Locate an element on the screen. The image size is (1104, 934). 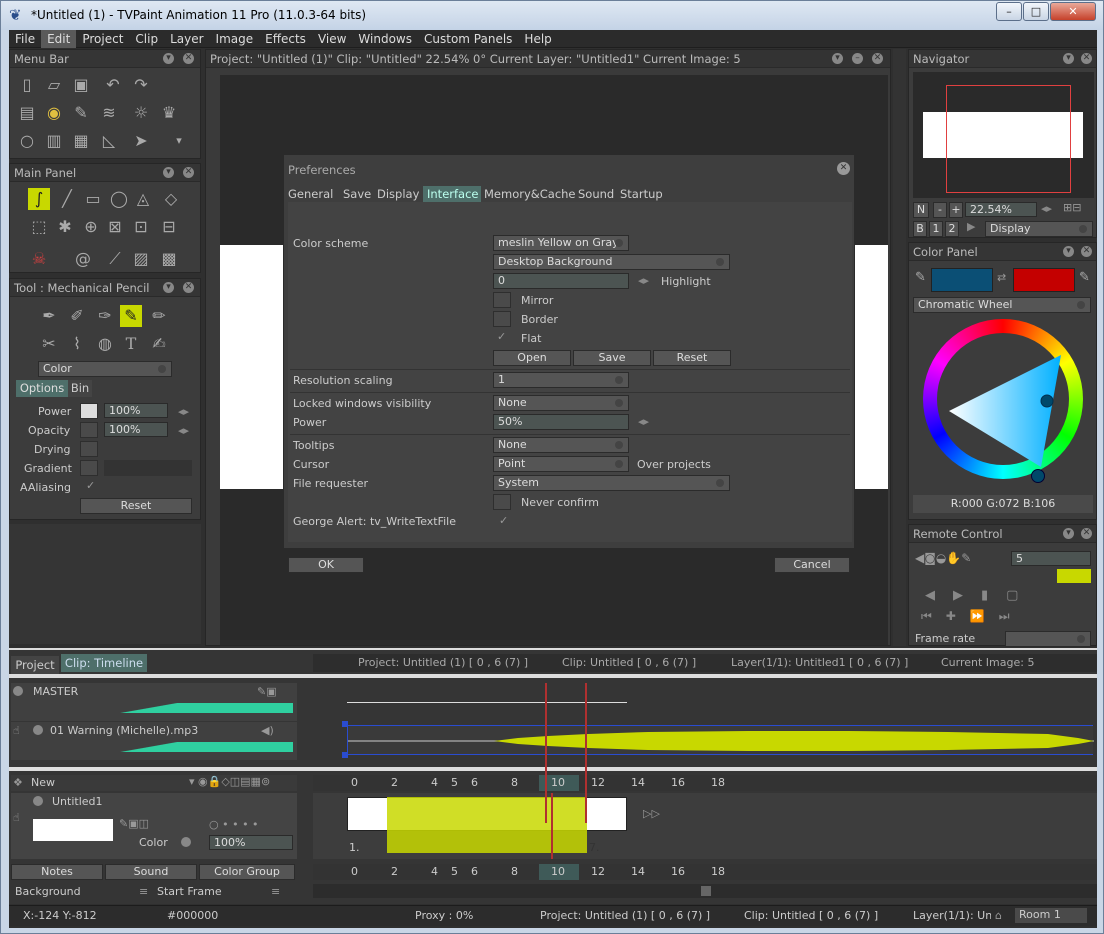
file-requester-select: System is located at coordinates (611, 483).